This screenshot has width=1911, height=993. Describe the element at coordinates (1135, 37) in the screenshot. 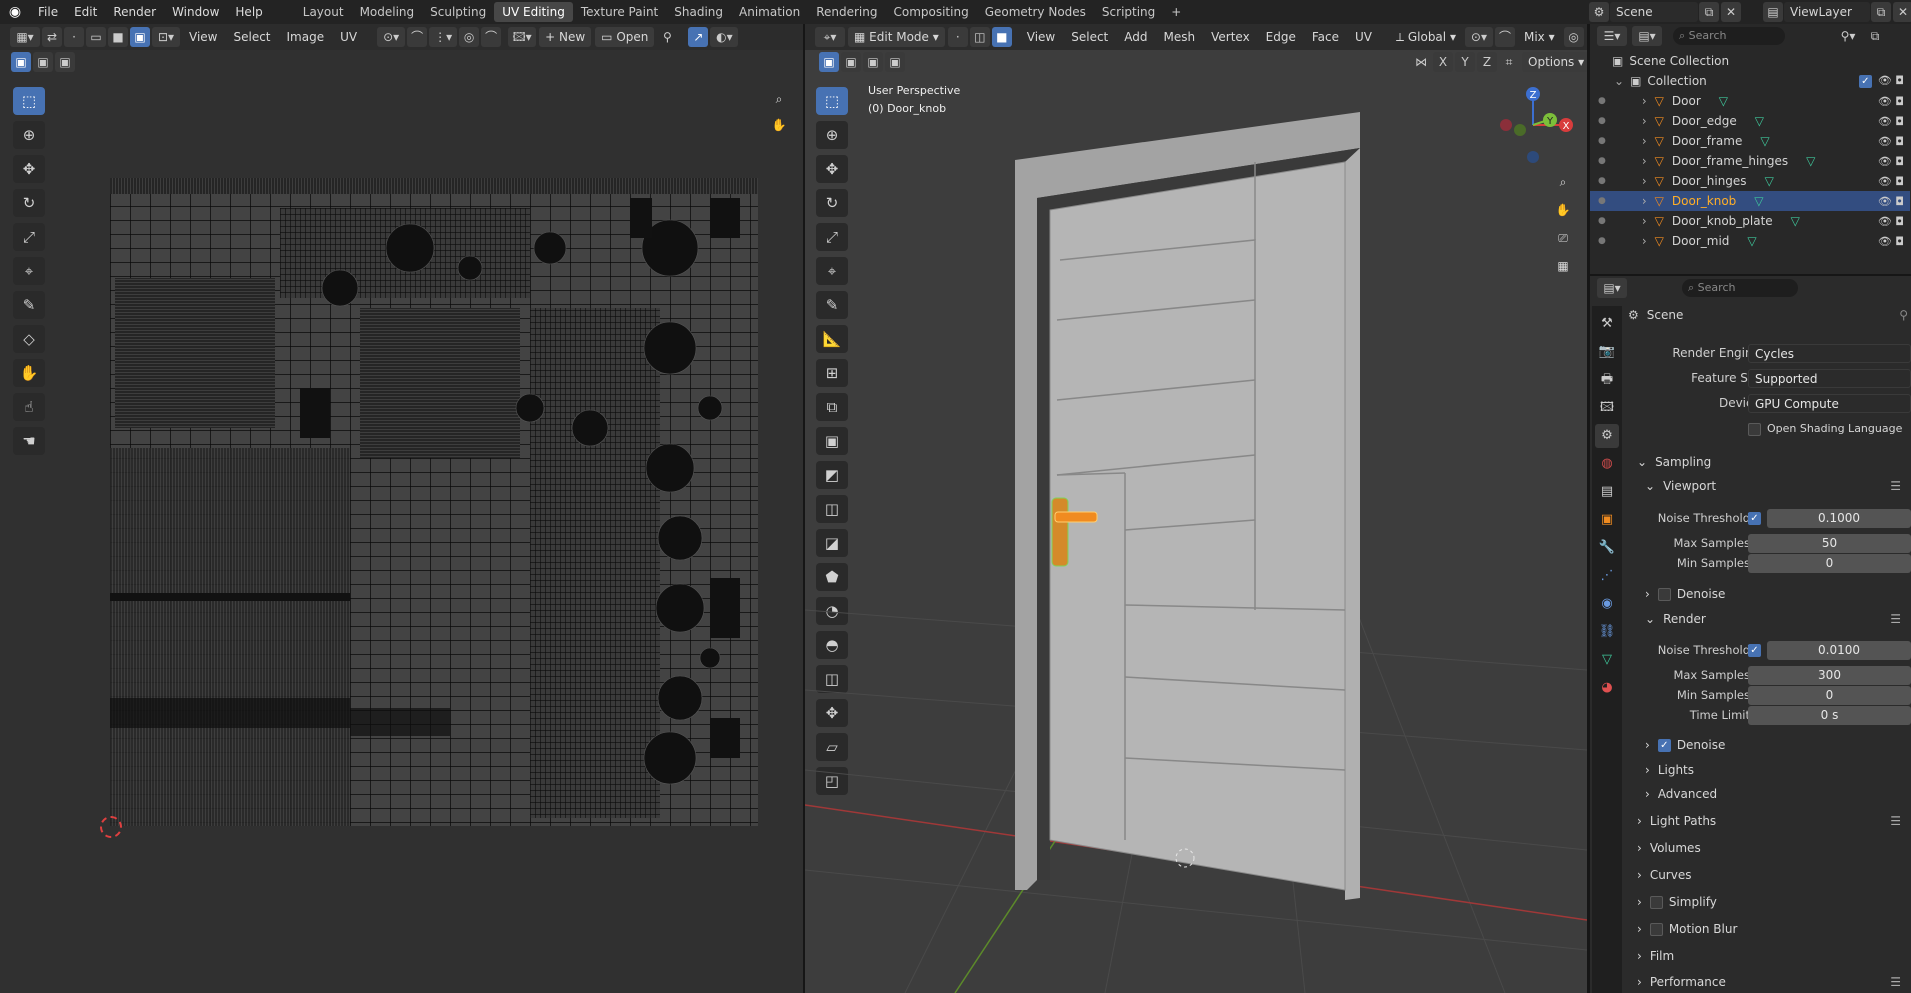

I see `vp-menu-add: Add` at that location.